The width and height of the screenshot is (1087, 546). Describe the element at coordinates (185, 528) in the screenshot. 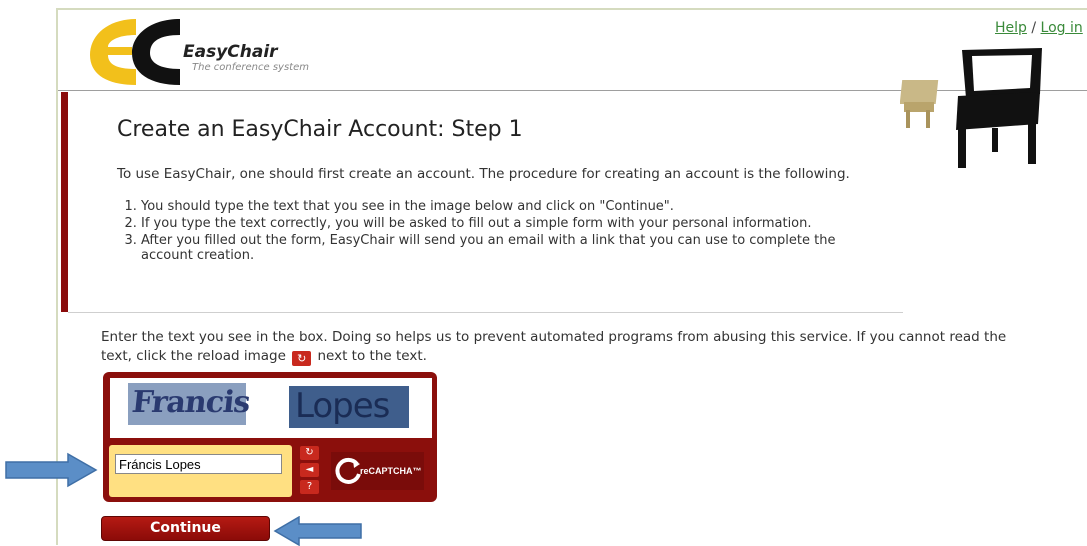

I see `continue-button: Continue` at that location.